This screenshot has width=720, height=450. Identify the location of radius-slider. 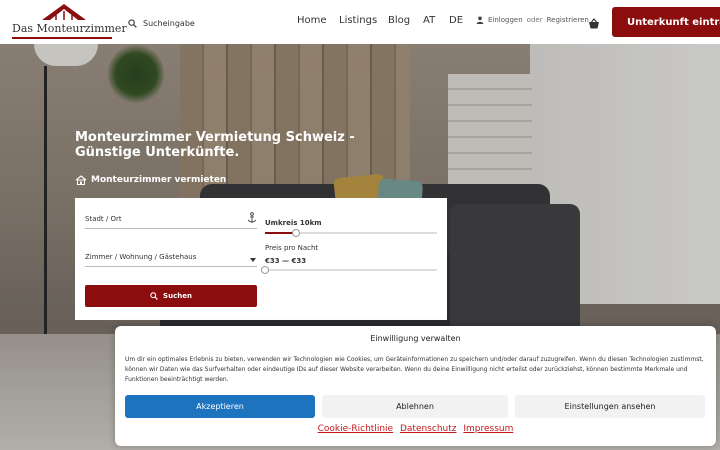
(351, 233).